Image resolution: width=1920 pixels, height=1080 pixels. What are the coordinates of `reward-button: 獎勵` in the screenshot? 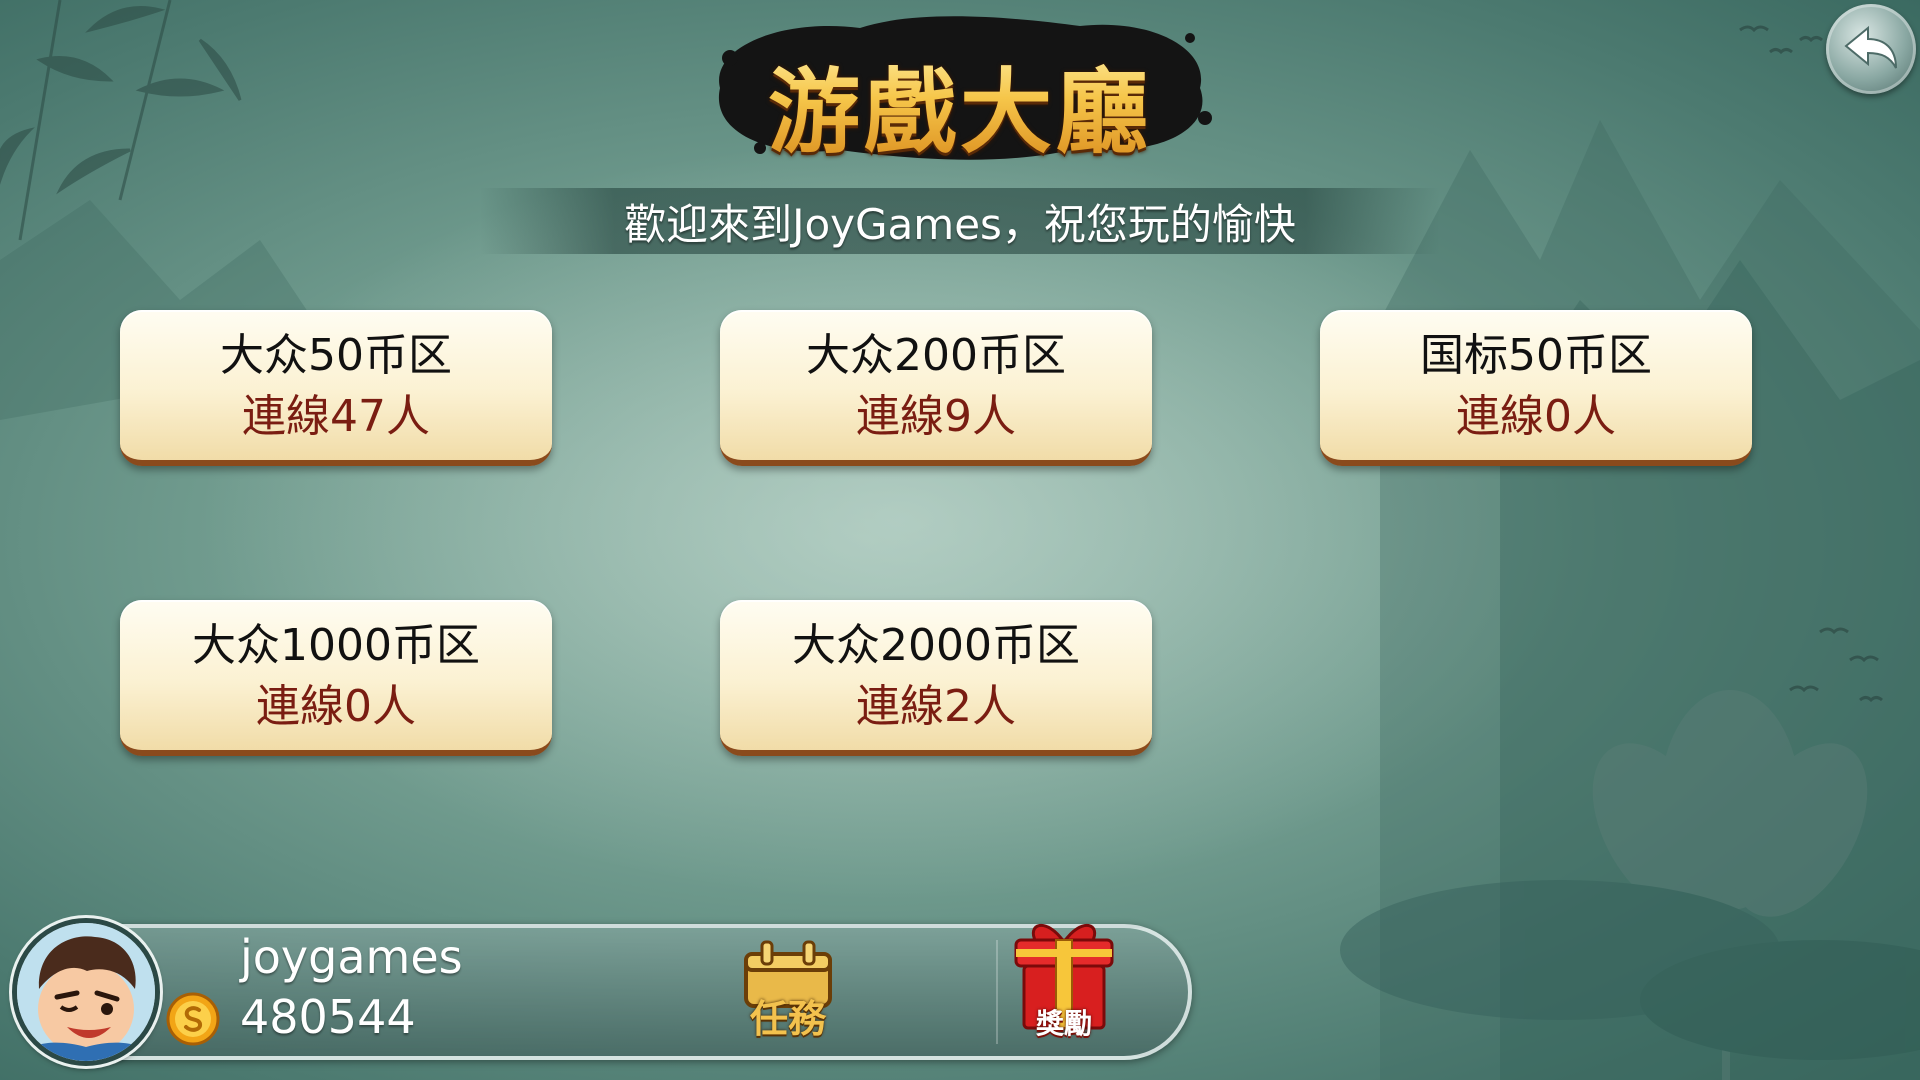 It's located at (1064, 983).